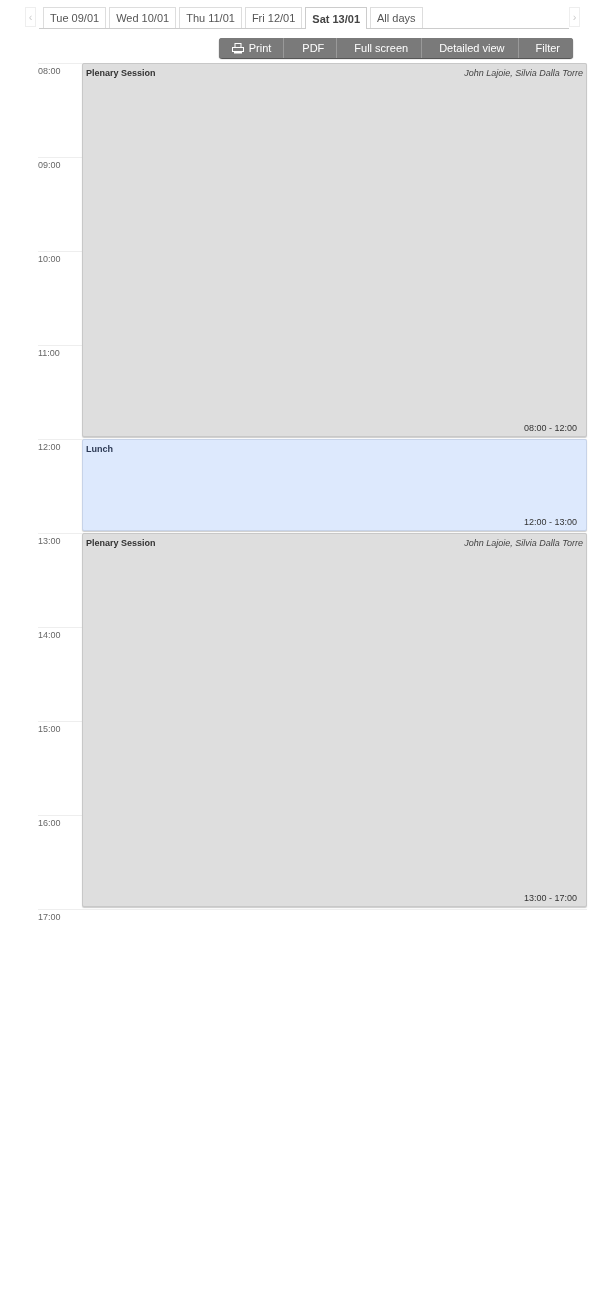 This screenshot has width=590, height=1303. I want to click on hour-label: 11:00, so click(49, 352).